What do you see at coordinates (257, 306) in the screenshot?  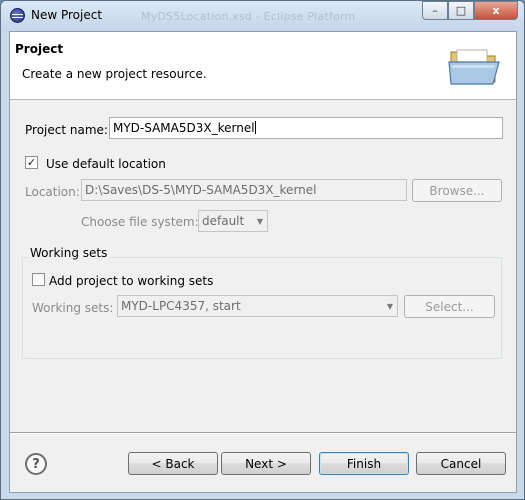 I see `working-sets-select: MYD-LPC4357, start ▼` at bounding box center [257, 306].